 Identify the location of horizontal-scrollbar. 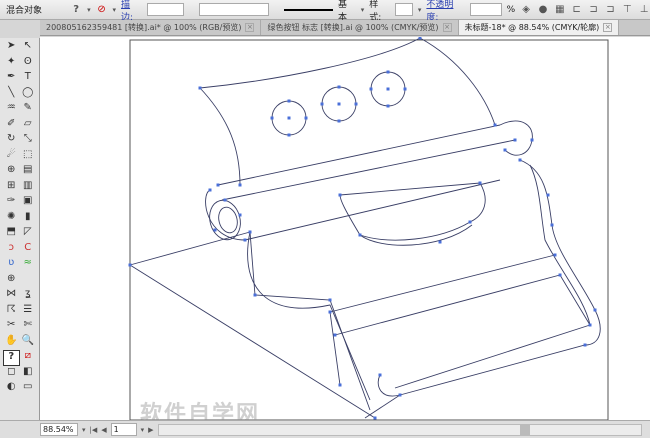
(399, 429).